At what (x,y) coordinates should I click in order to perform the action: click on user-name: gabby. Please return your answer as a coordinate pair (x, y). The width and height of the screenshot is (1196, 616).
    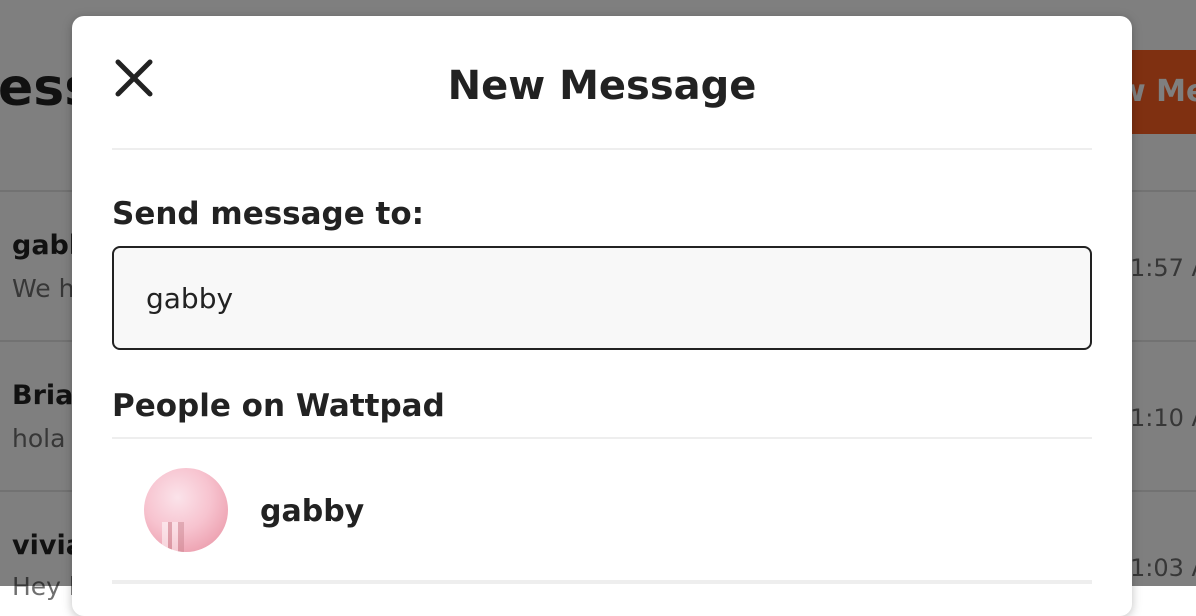
    Looking at the image, I should click on (312, 511).